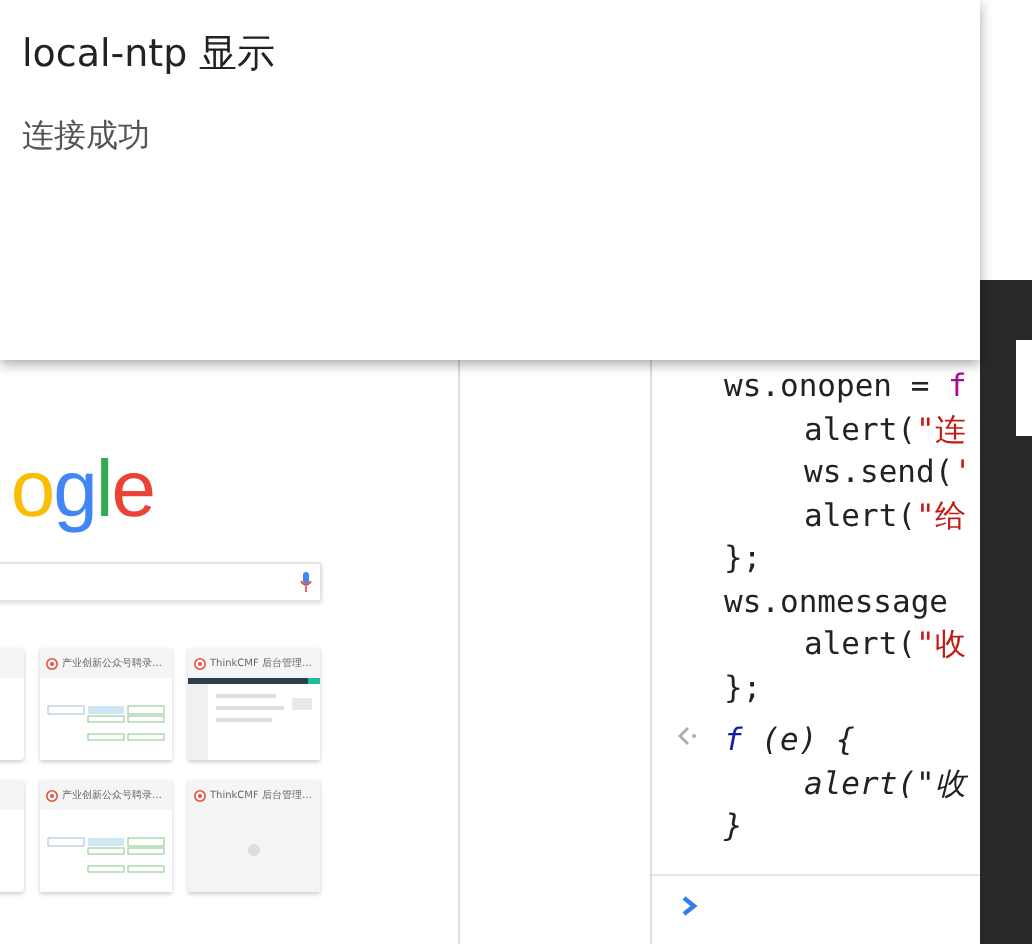  What do you see at coordinates (254, 719) in the screenshot?
I see `admin-page-thumbnail` at bounding box center [254, 719].